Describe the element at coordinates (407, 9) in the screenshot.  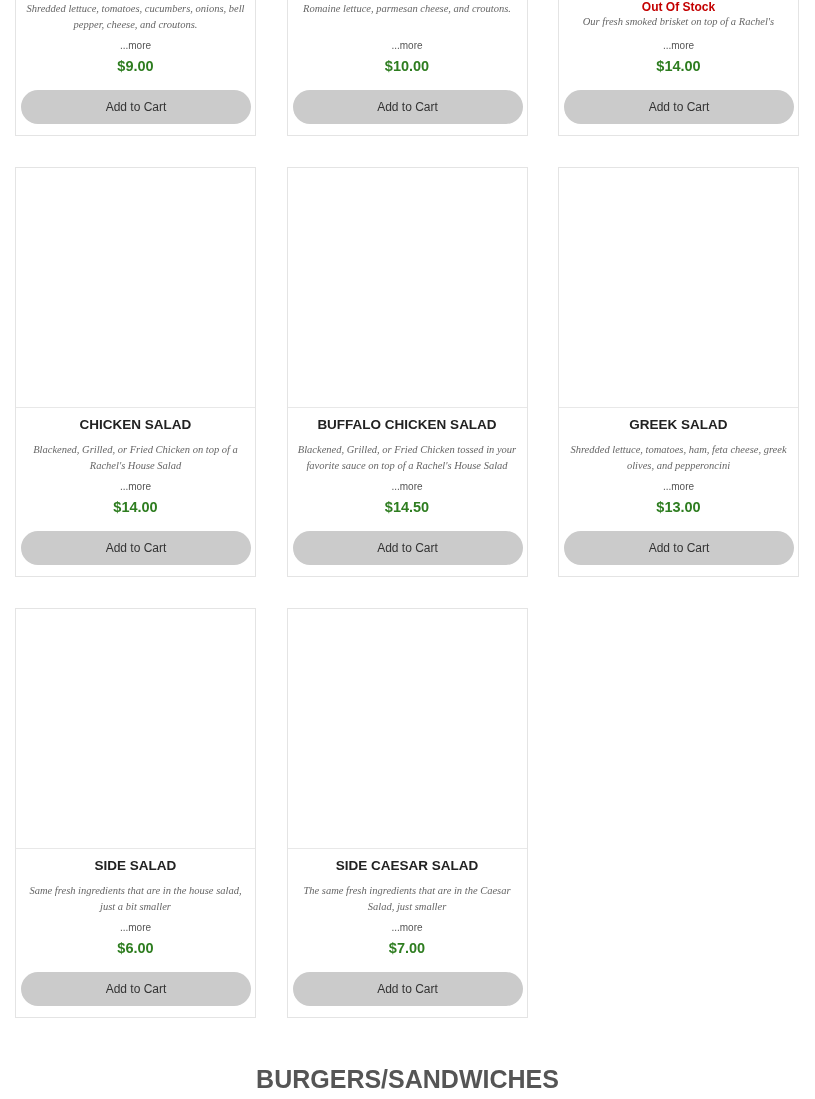
I see `item-description: Romaine lettuce, parmesan cheese, and croutons.` at that location.